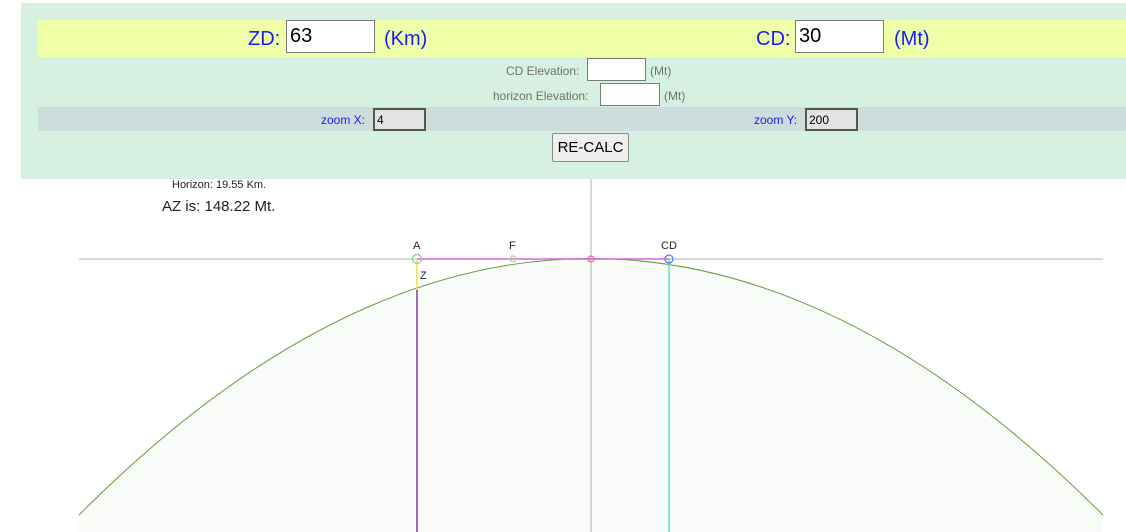 The width and height of the screenshot is (1126, 532). What do you see at coordinates (423, 276) in the screenshot?
I see `label-z: Z` at bounding box center [423, 276].